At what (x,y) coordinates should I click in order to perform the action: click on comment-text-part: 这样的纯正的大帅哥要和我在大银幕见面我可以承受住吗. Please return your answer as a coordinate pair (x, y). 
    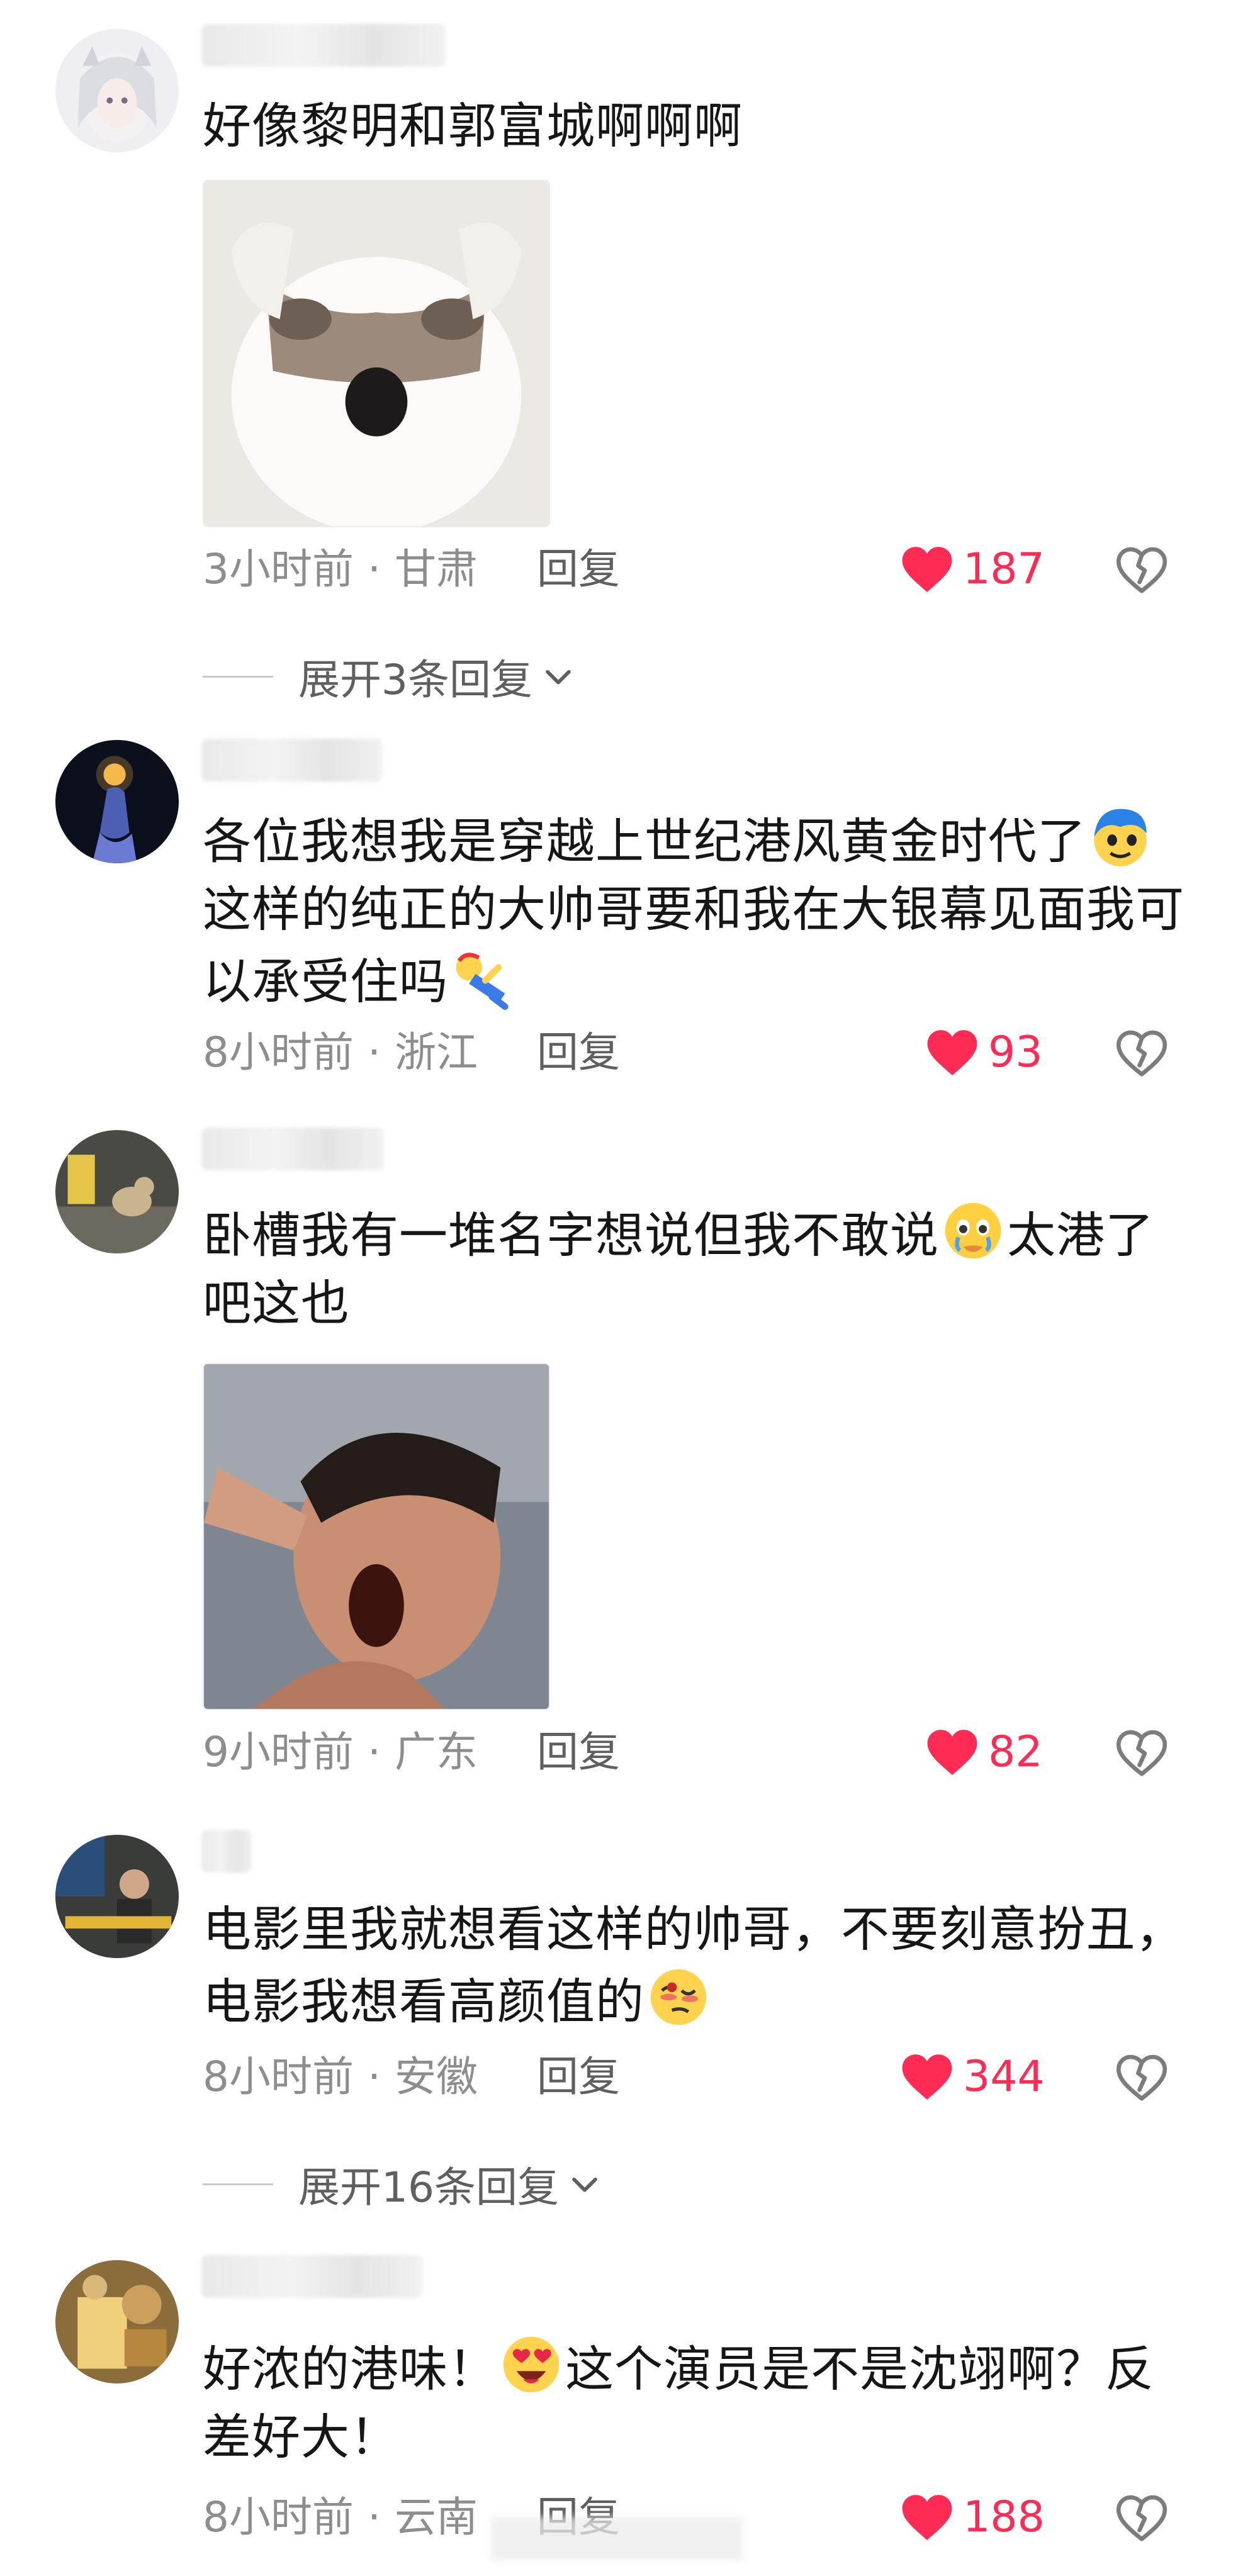
    Looking at the image, I should click on (694, 946).